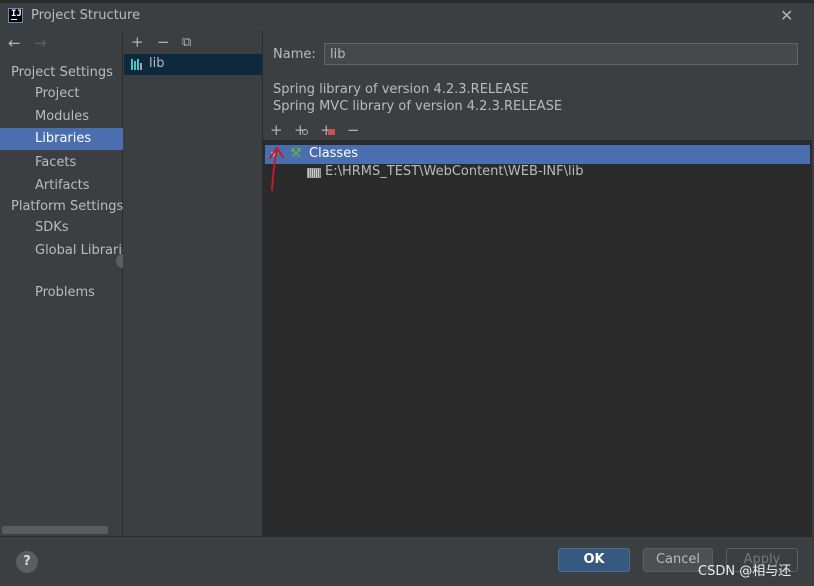 This screenshot has width=814, height=586. What do you see at coordinates (40, 43) in the screenshot?
I see `forward-arrow-icon: →` at bounding box center [40, 43].